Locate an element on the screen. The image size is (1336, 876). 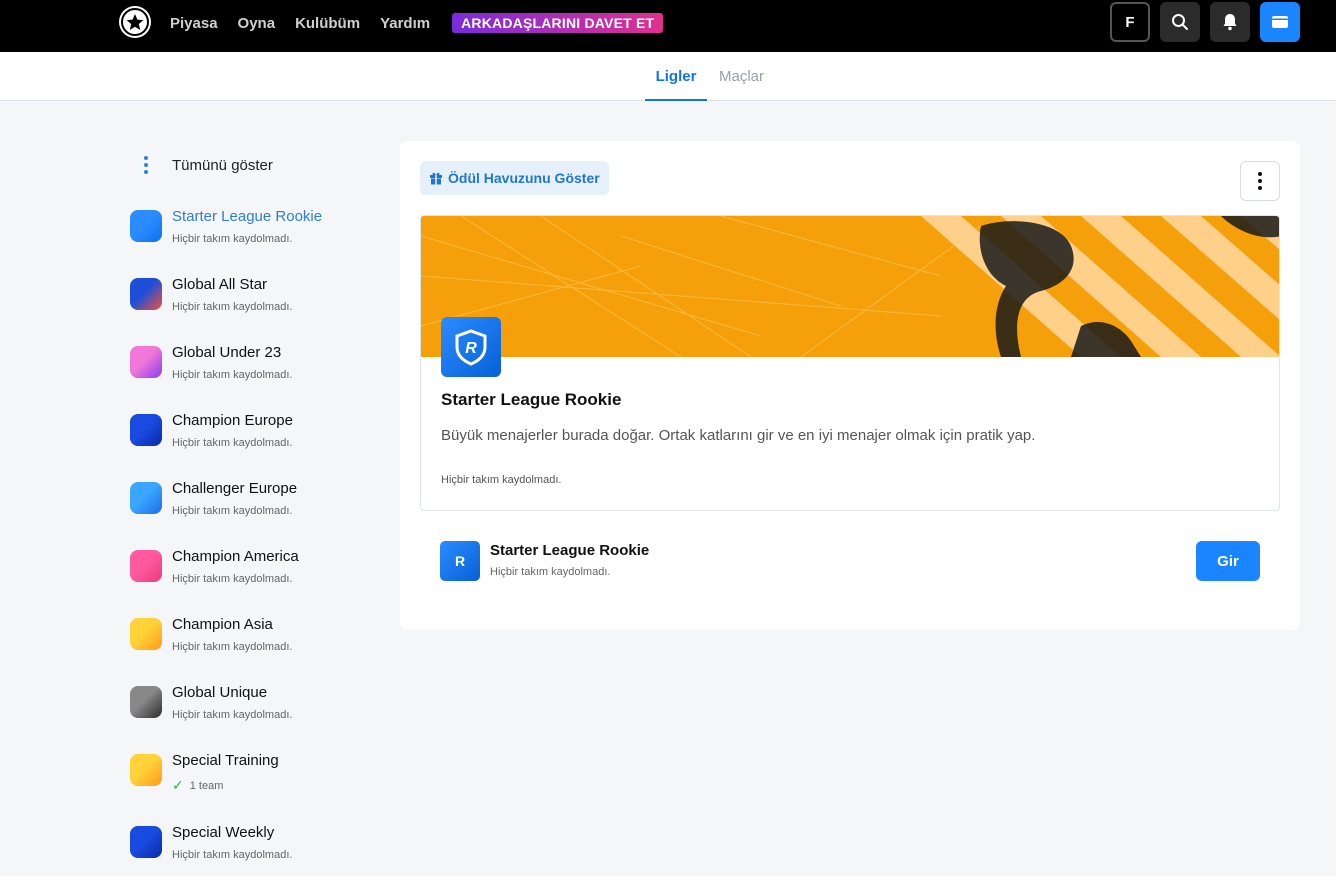
tab-matches: Maçlar is located at coordinates (741, 76).